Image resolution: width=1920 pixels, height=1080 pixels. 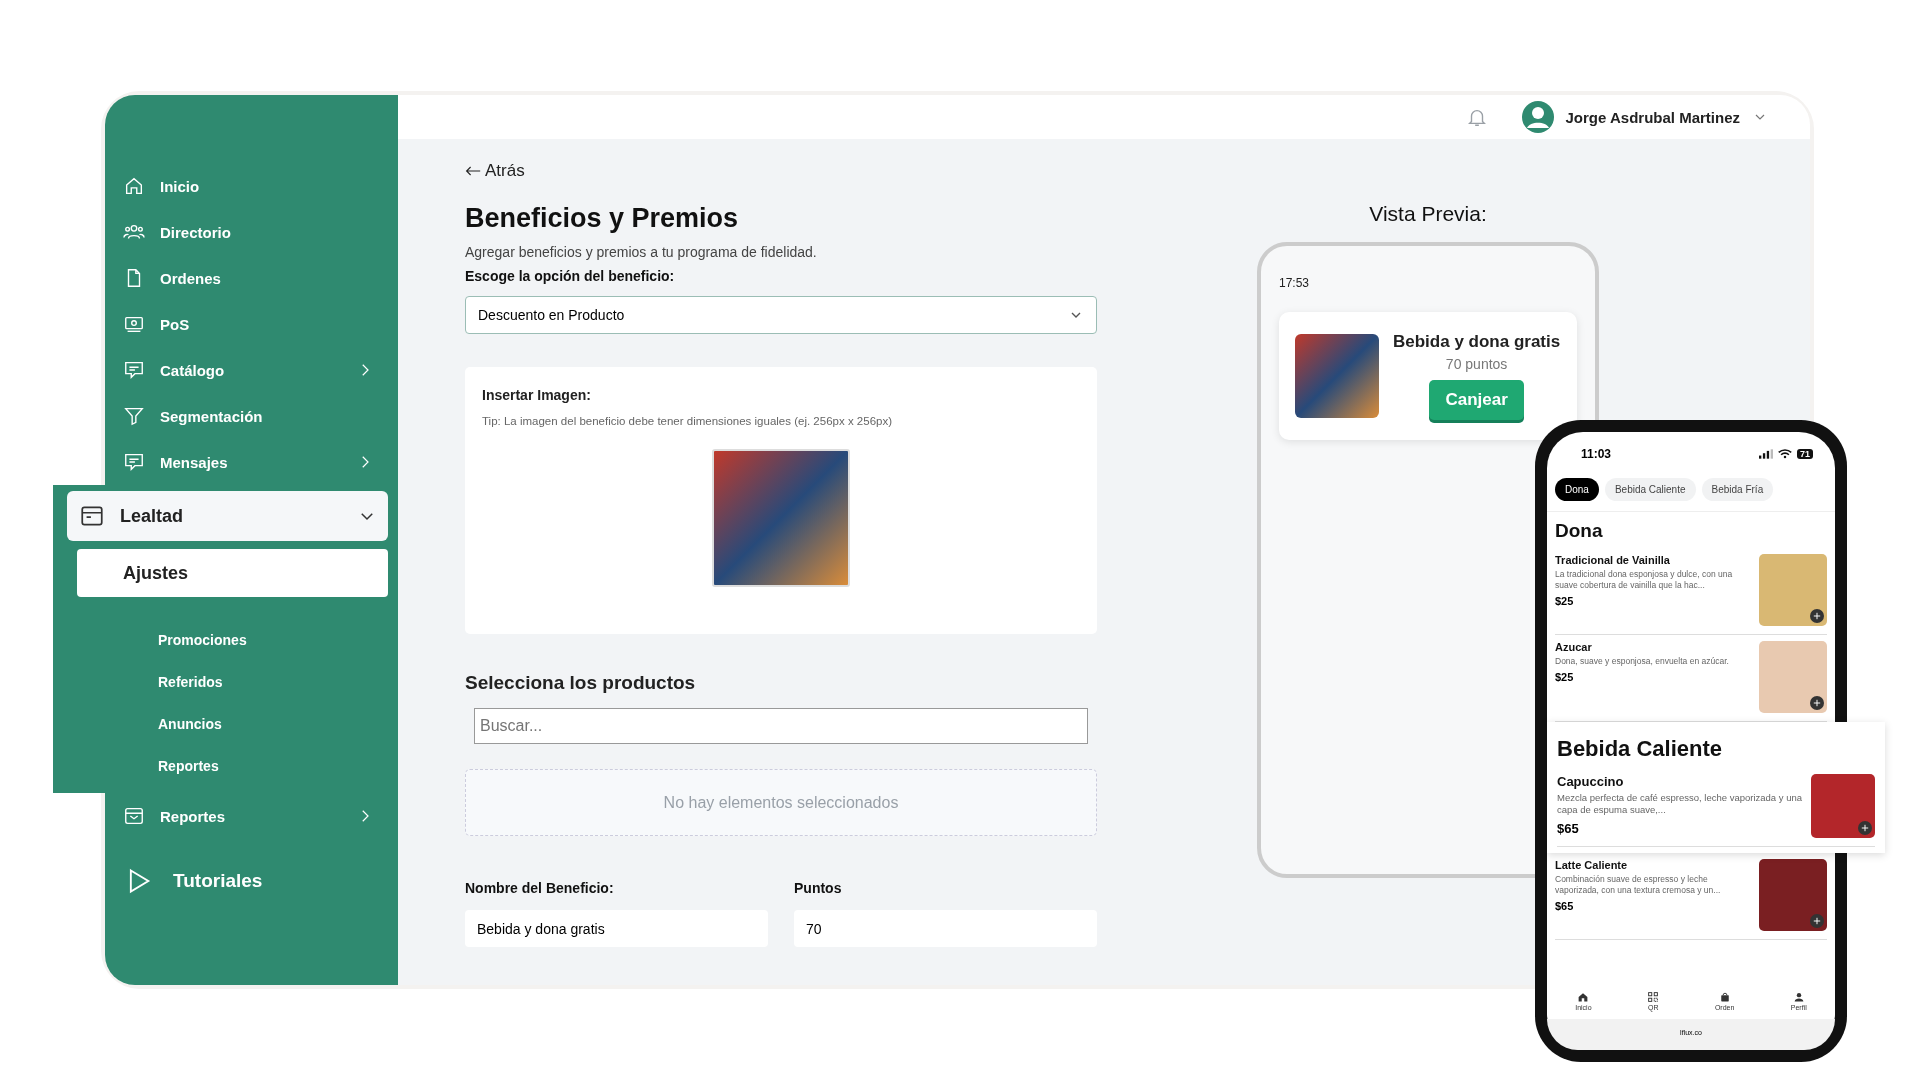 I want to click on sidebar-item: Catálogo, so click(x=251, y=370).